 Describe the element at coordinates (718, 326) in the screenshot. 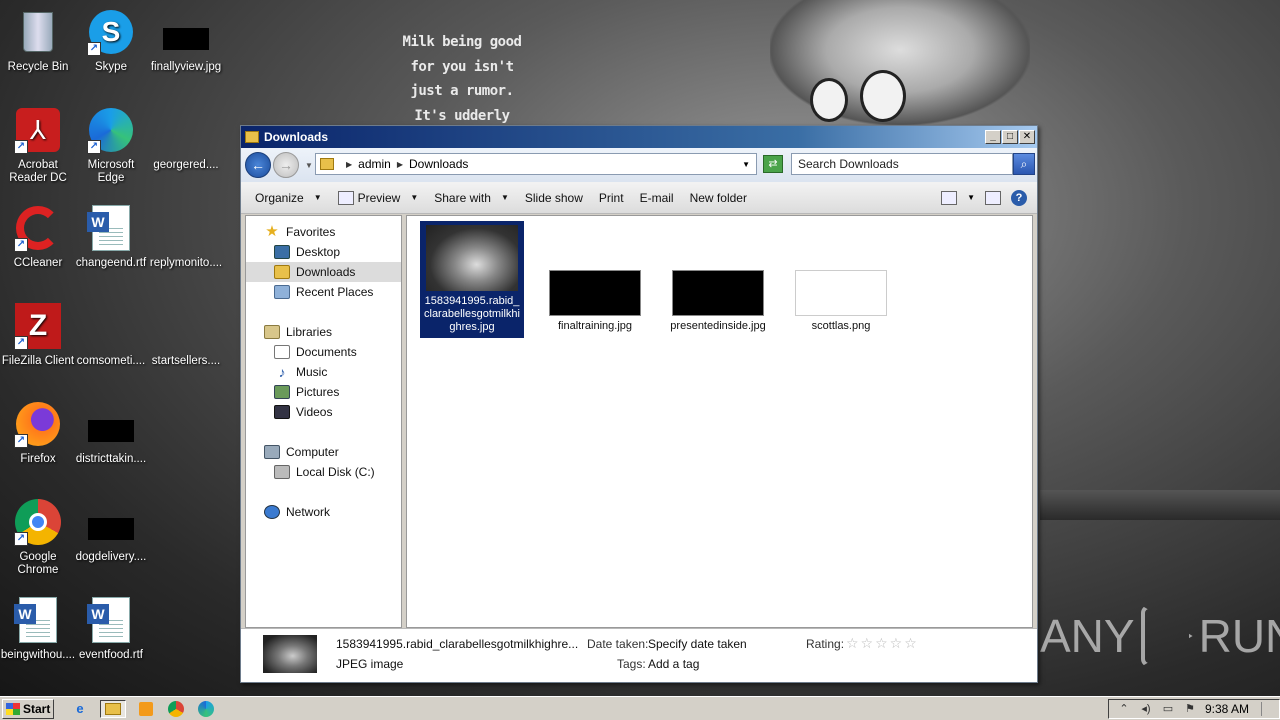

I see `file-name: presentedinside.jpg` at that location.